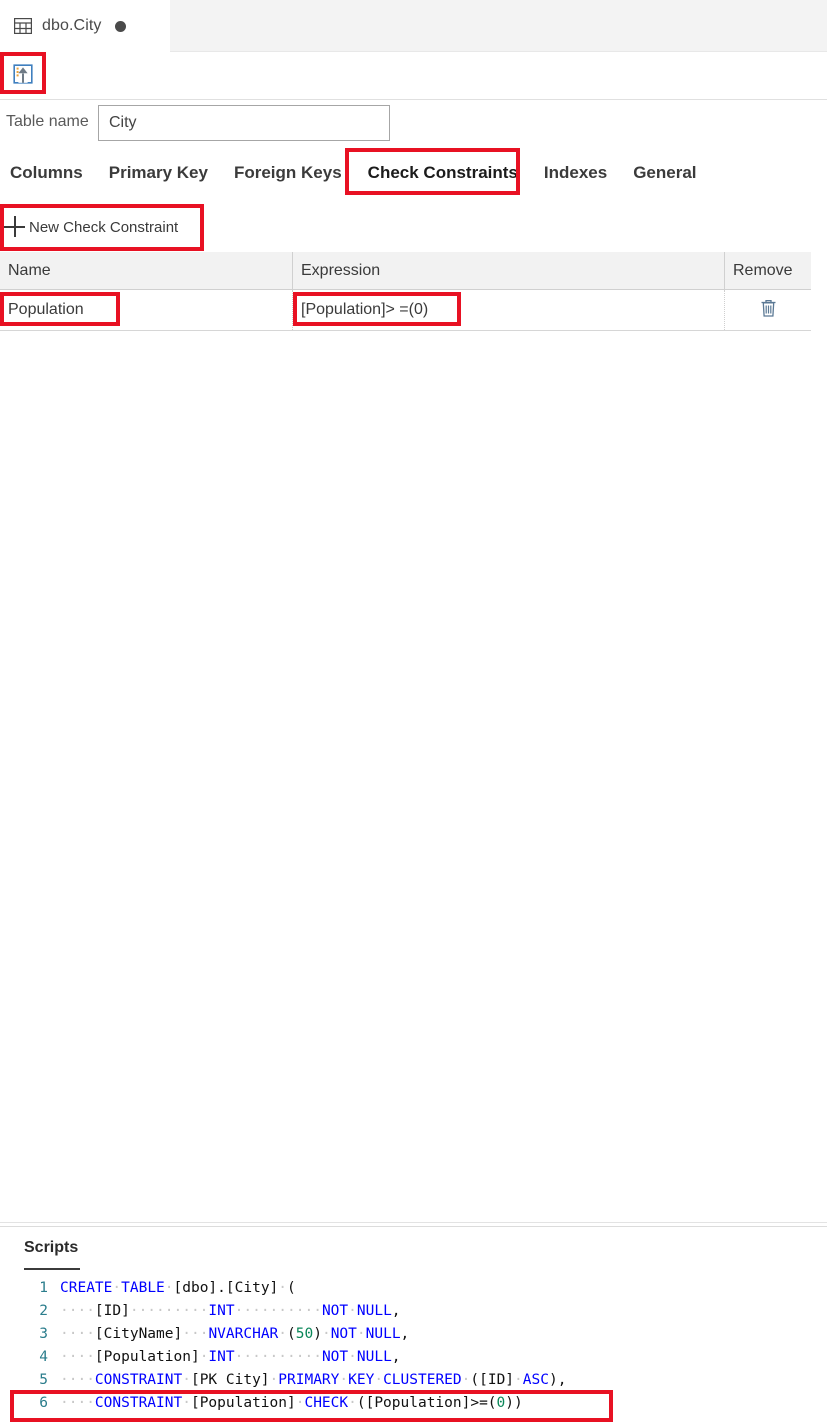 Image resolution: width=827 pixels, height=1425 pixels. What do you see at coordinates (413, 26) in the screenshot?
I see `editor-tab-bar: dbo.City` at bounding box center [413, 26].